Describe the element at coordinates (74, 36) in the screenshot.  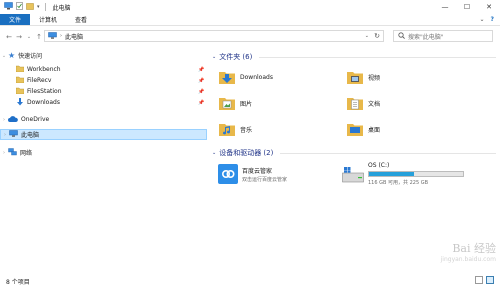
I see `breadcrumb-this-pc: 此电脑` at that location.